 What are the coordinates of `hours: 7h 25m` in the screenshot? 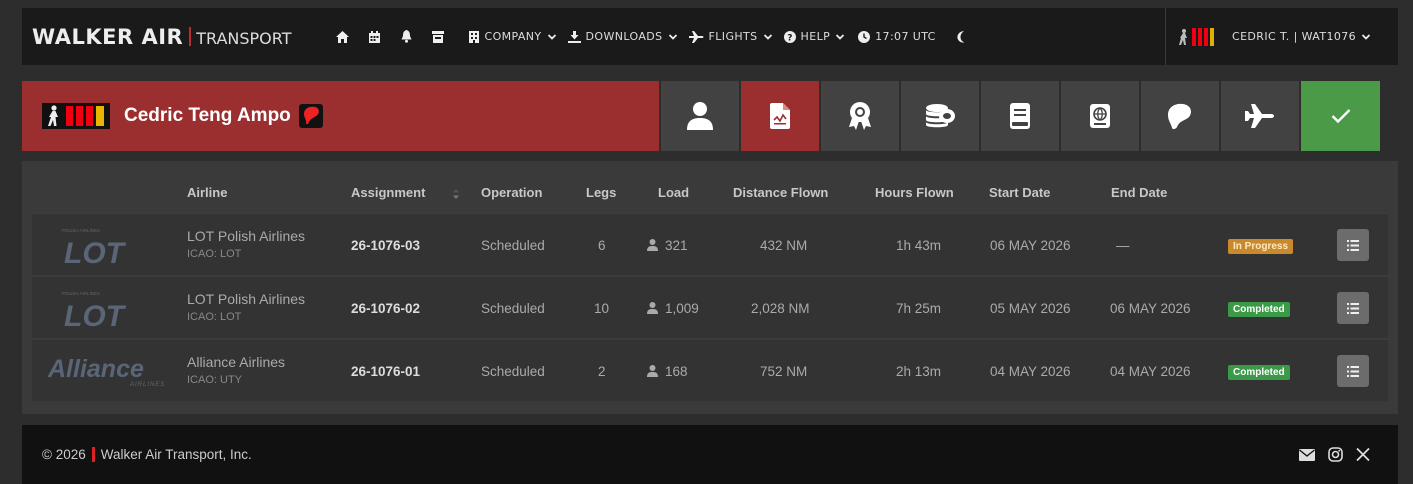 It's located at (919, 308).